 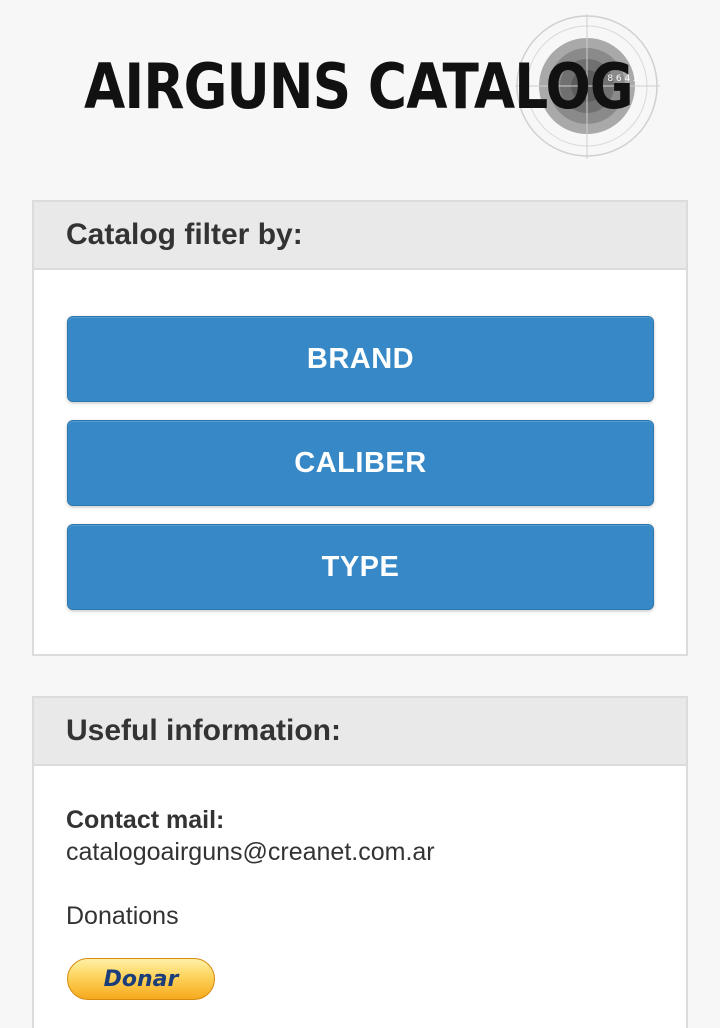 I want to click on type-button: TYPE, so click(x=360, y=567).